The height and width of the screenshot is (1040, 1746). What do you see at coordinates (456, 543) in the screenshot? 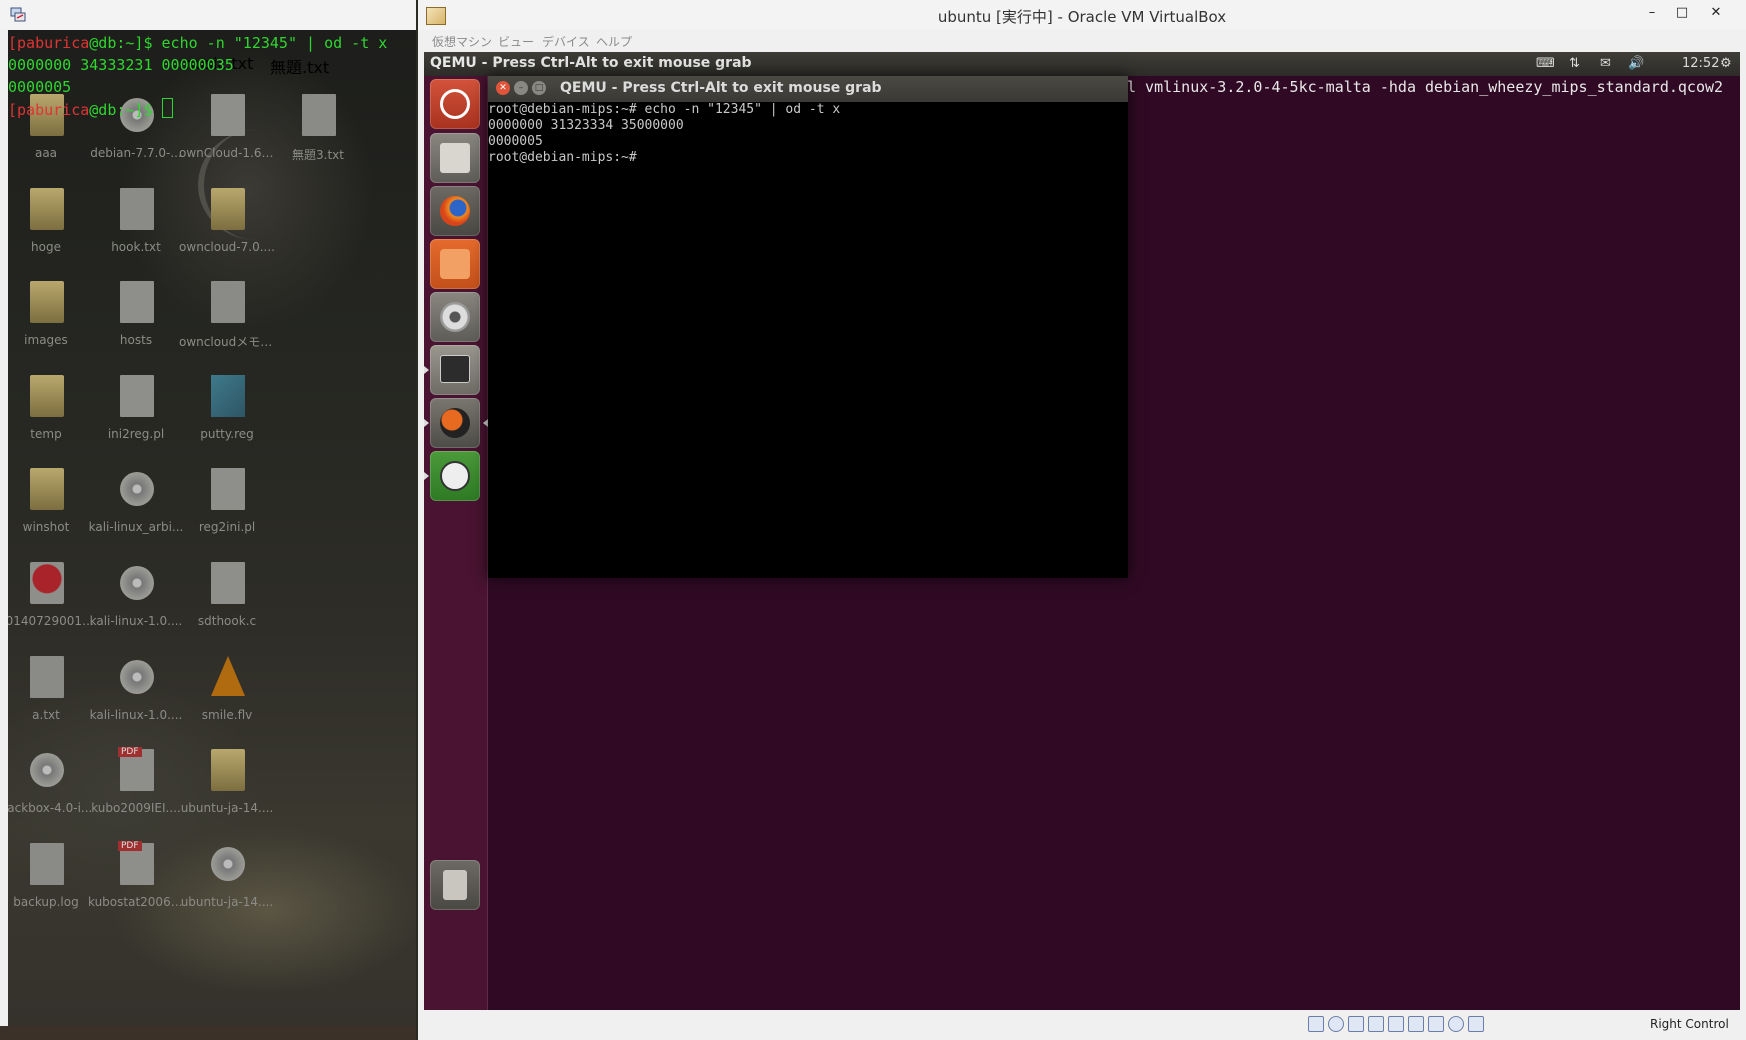
I see `unity-launcher` at bounding box center [456, 543].